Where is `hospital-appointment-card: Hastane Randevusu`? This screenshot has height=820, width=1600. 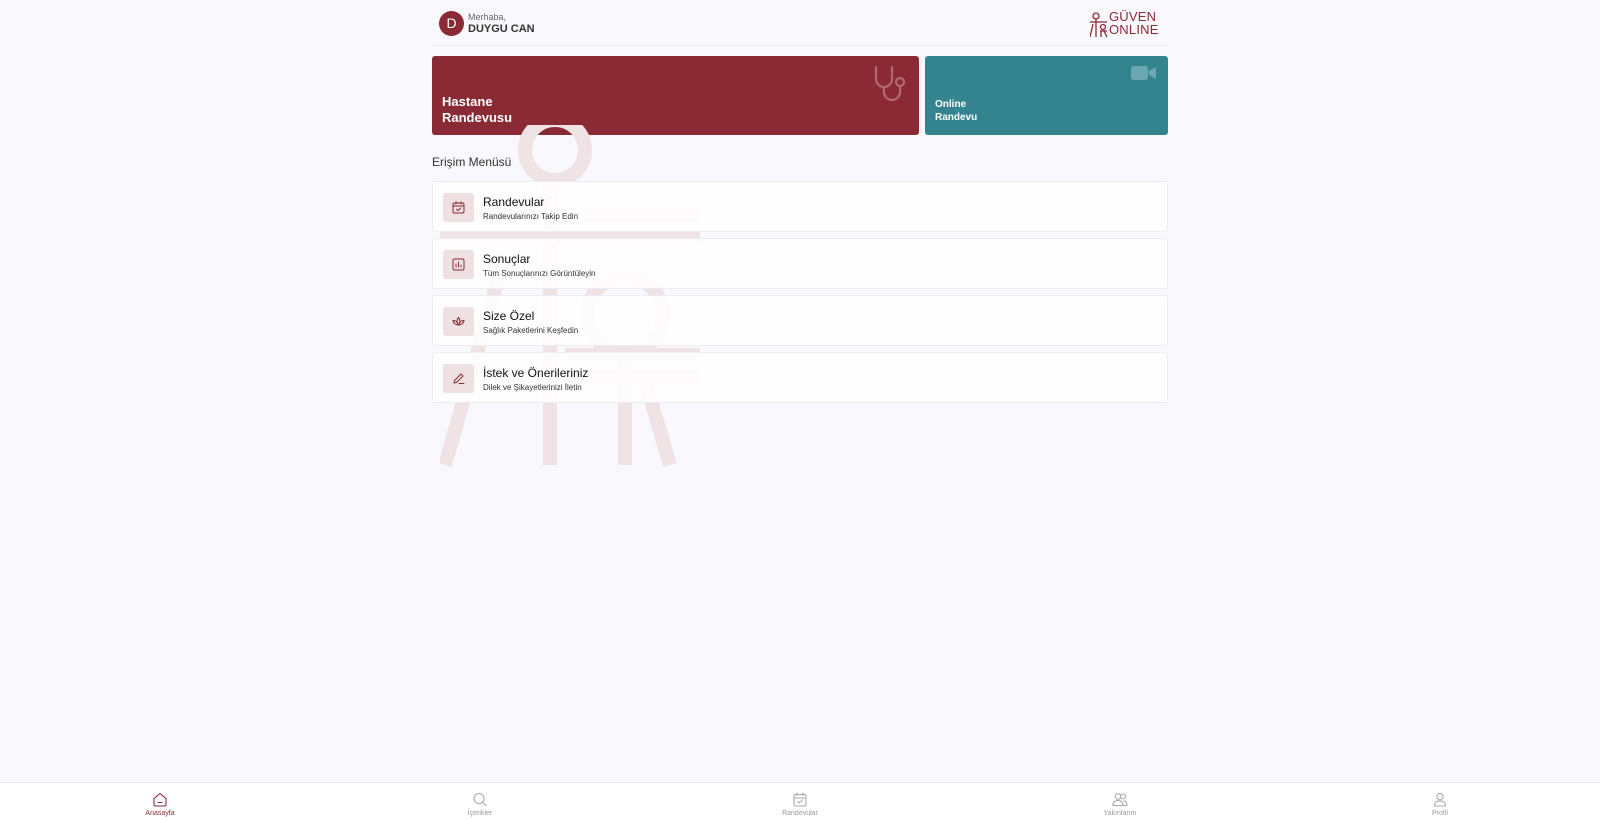 hospital-appointment-card: Hastane Randevusu is located at coordinates (675, 95).